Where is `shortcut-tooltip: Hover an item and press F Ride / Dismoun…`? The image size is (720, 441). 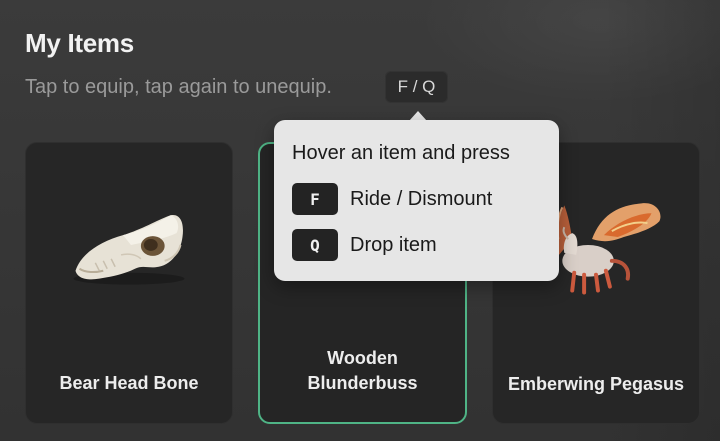 shortcut-tooltip: Hover an item and press F Ride / Dismoun… is located at coordinates (416, 200).